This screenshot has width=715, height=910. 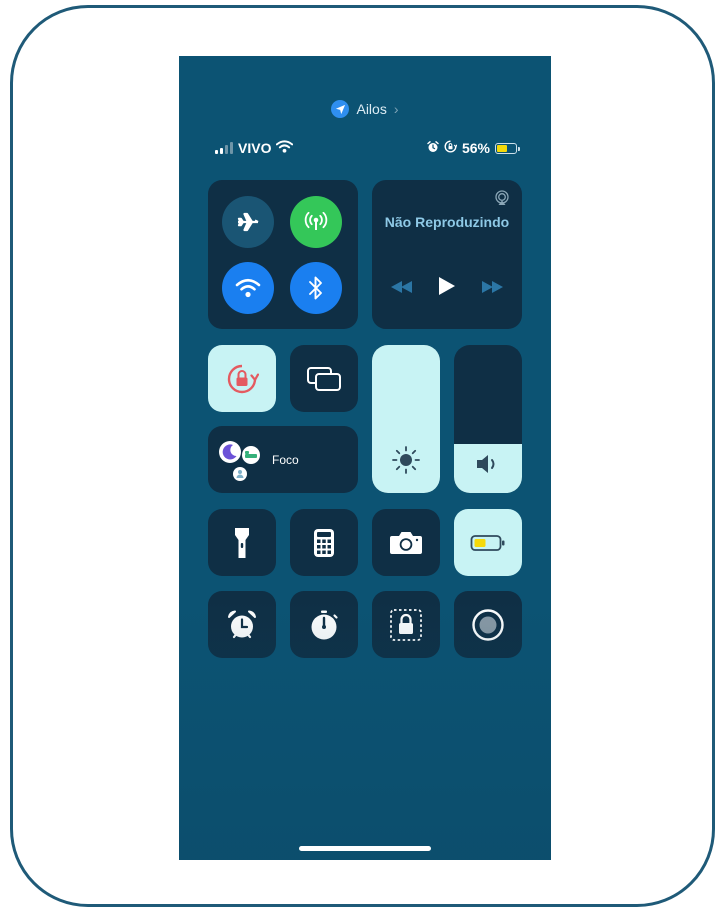 I want to click on now-playing-title: Não Reproduzindo, so click(x=447, y=222).